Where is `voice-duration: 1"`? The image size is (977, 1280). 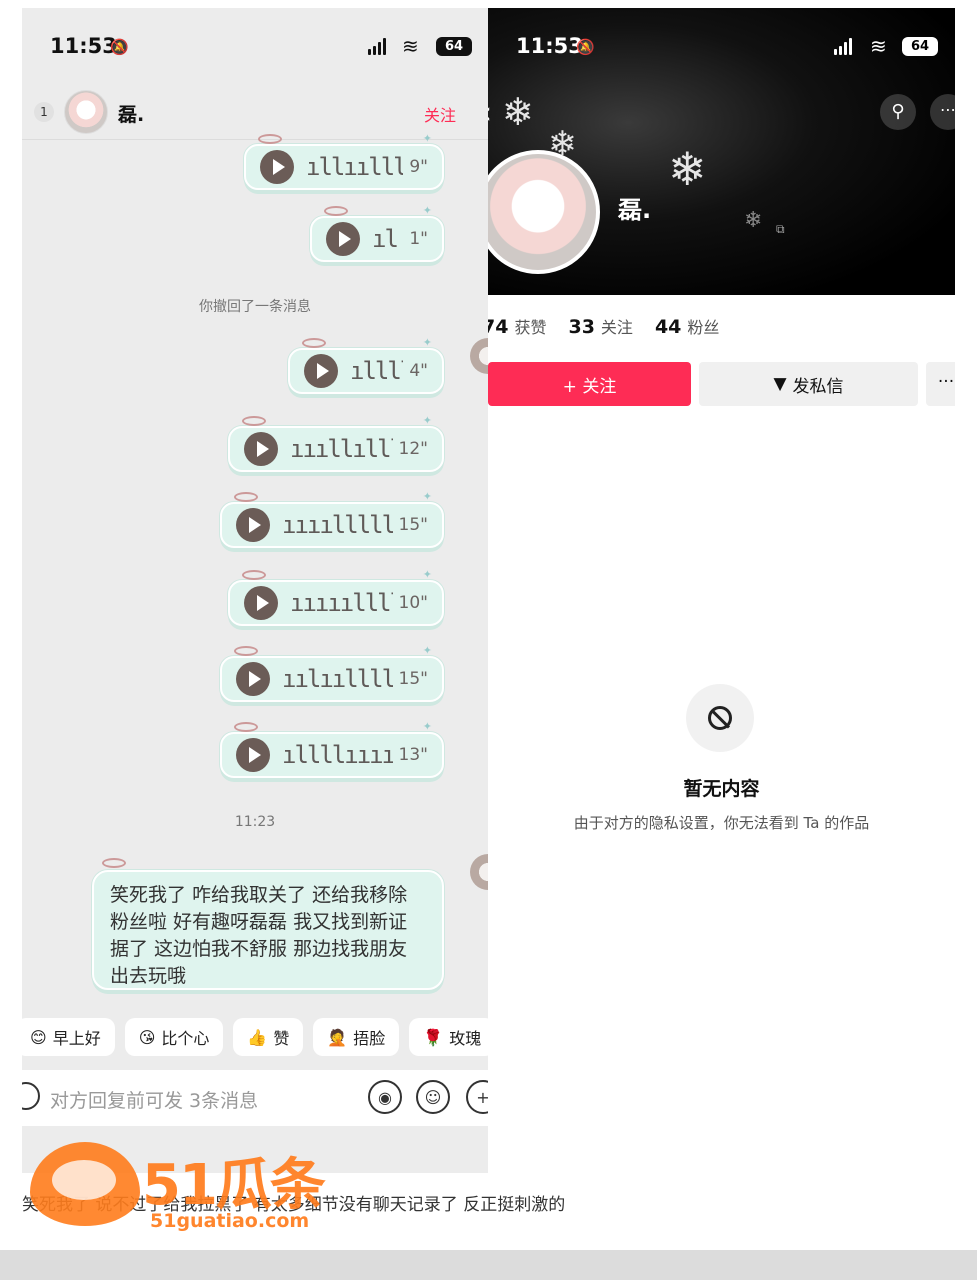
voice-duration: 1" is located at coordinates (418, 239).